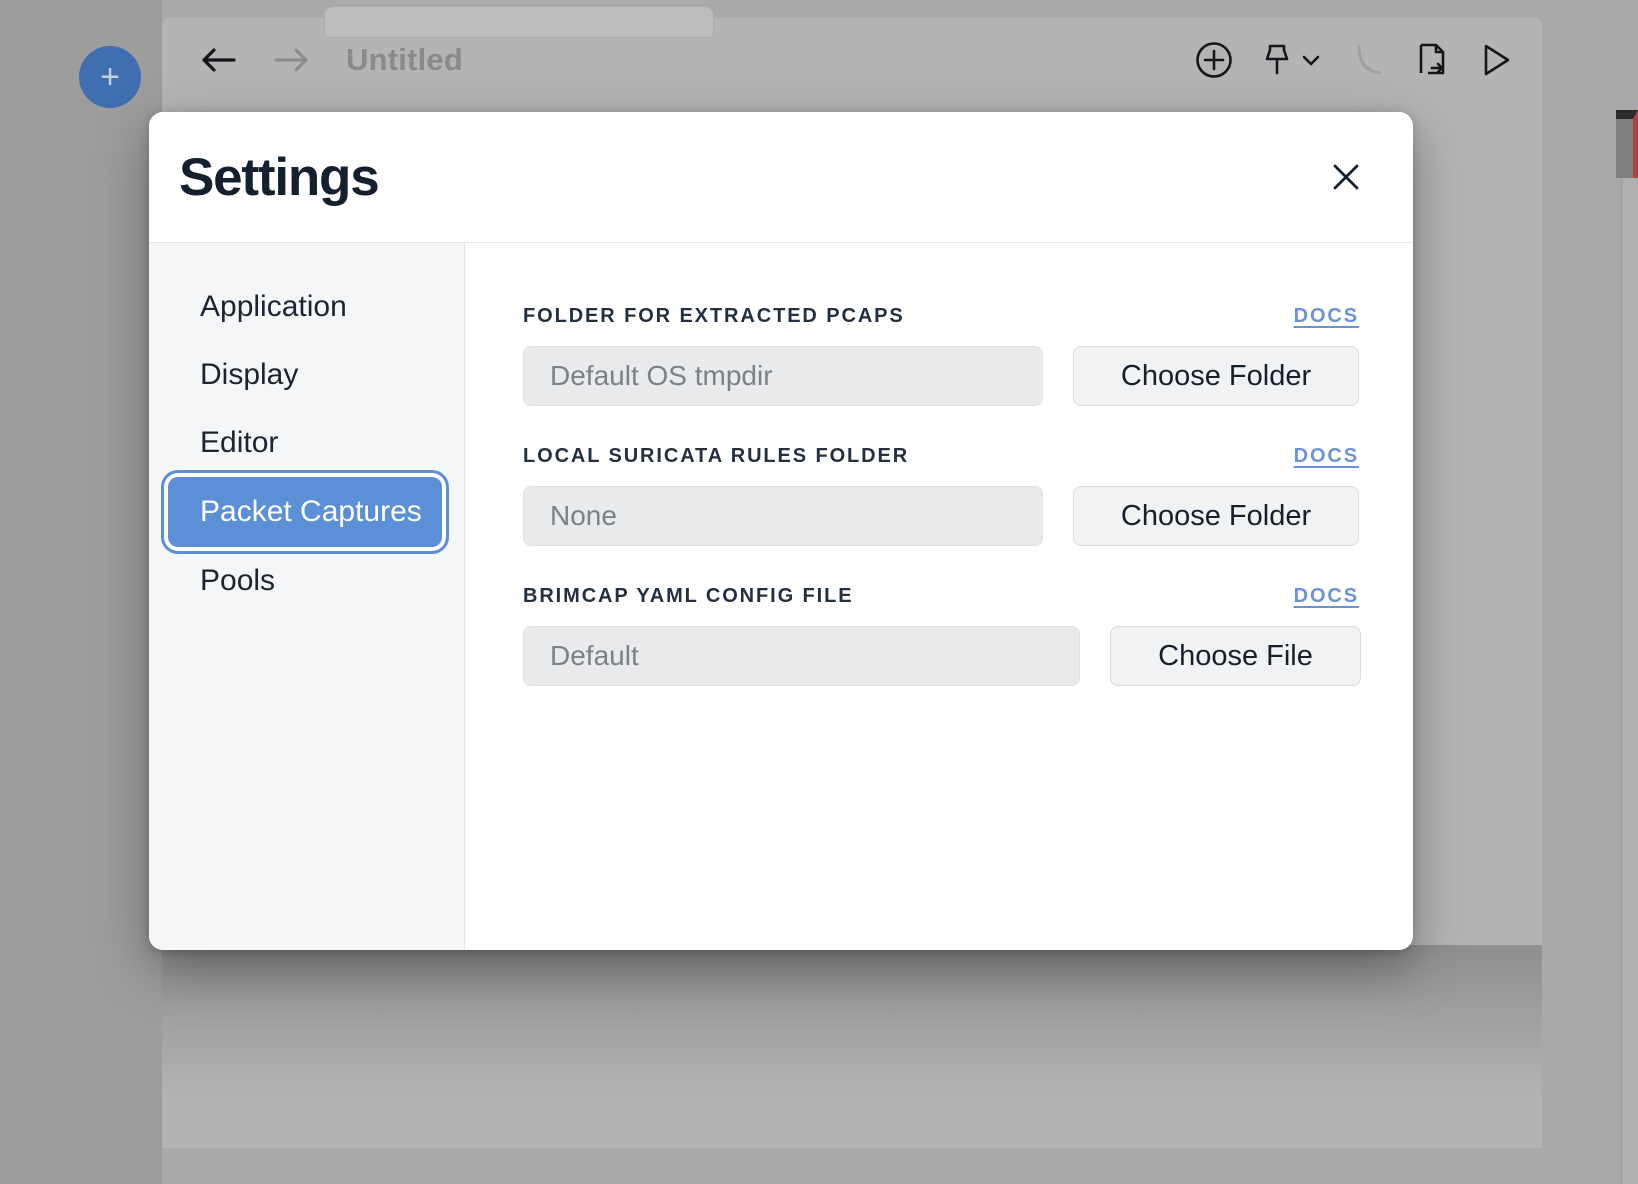  What do you see at coordinates (279, 177) in the screenshot?
I see `page-title: Settings` at bounding box center [279, 177].